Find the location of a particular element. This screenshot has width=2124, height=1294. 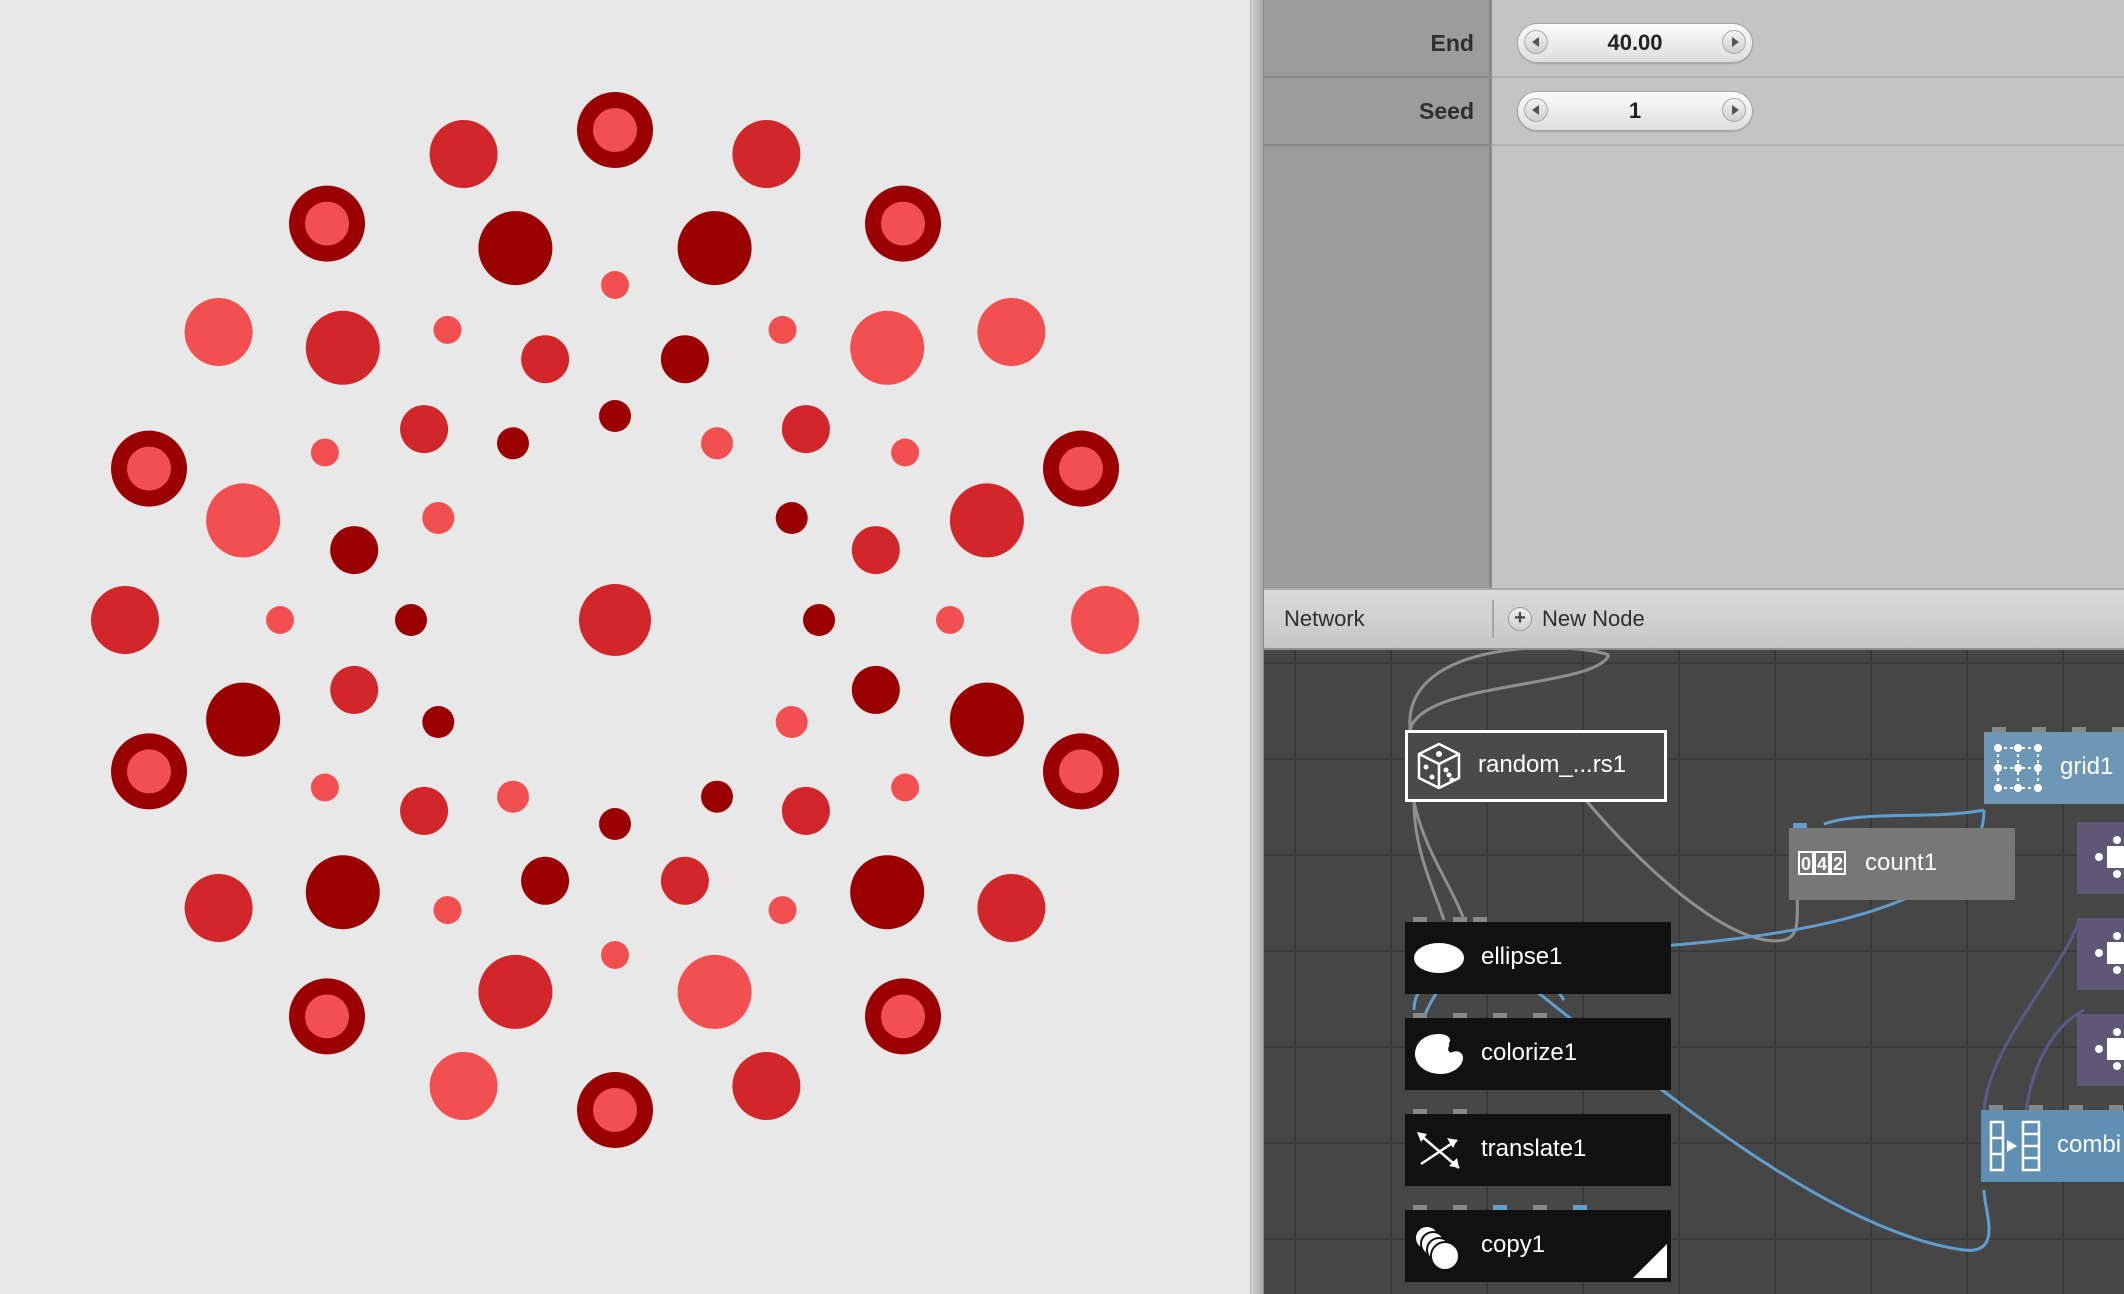

copy-stack-icon is located at coordinates (1437, 1248).